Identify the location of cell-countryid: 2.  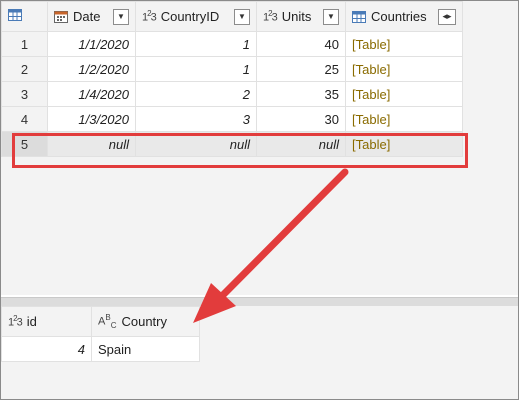
(196, 94).